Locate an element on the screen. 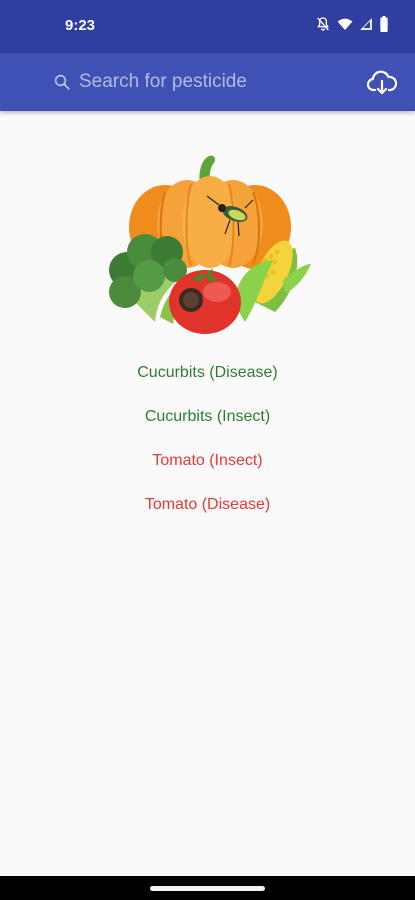  app-bar is located at coordinates (207, 82).